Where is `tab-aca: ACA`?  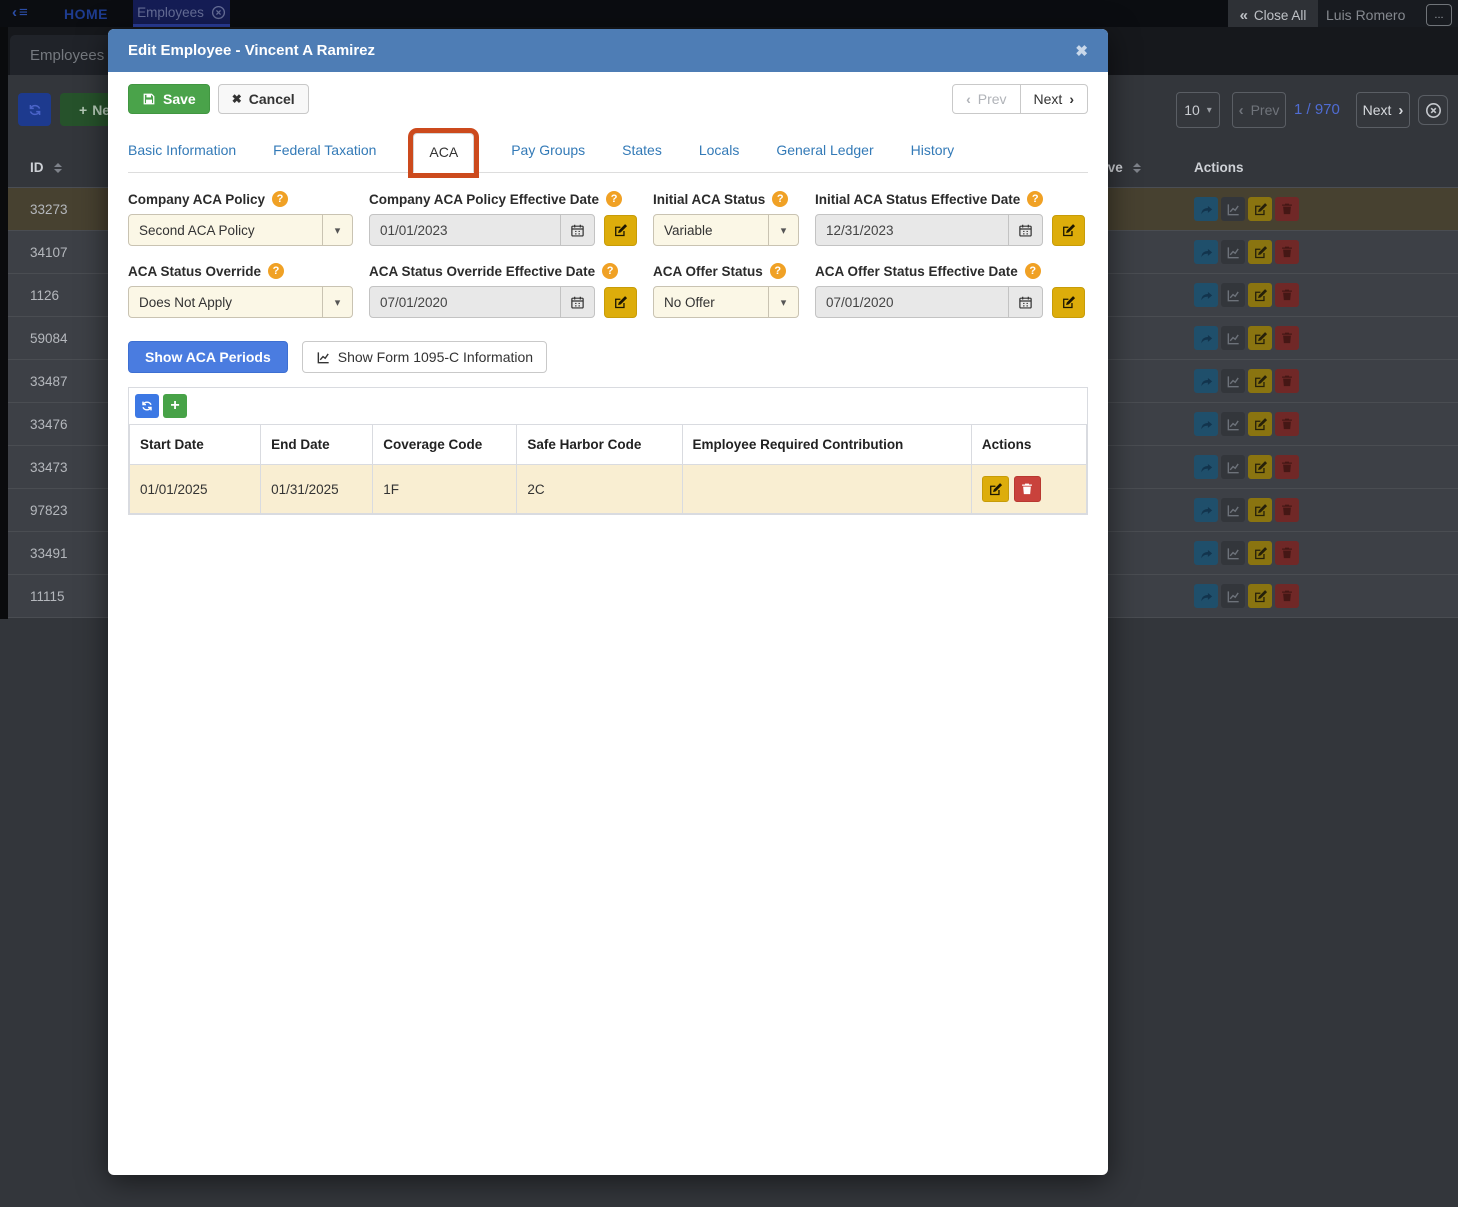
tab-aca: ACA is located at coordinates (444, 153).